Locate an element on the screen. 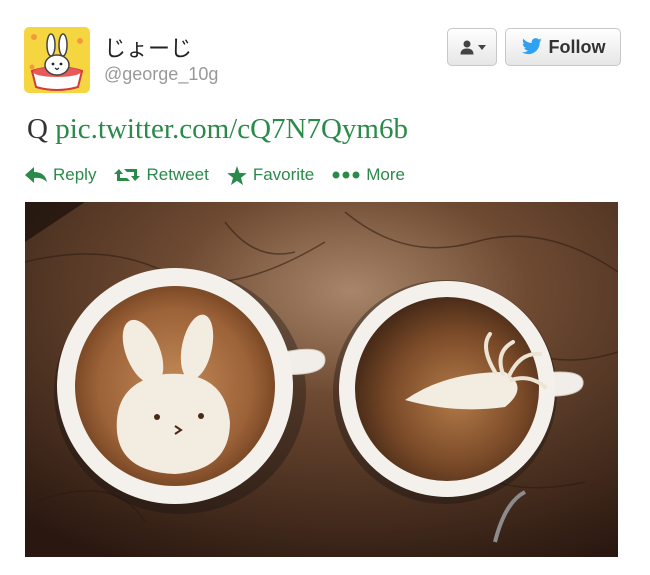  tweet-text: Q pic.twitter.com/cQ7N7Qym6b is located at coordinates (217, 129).